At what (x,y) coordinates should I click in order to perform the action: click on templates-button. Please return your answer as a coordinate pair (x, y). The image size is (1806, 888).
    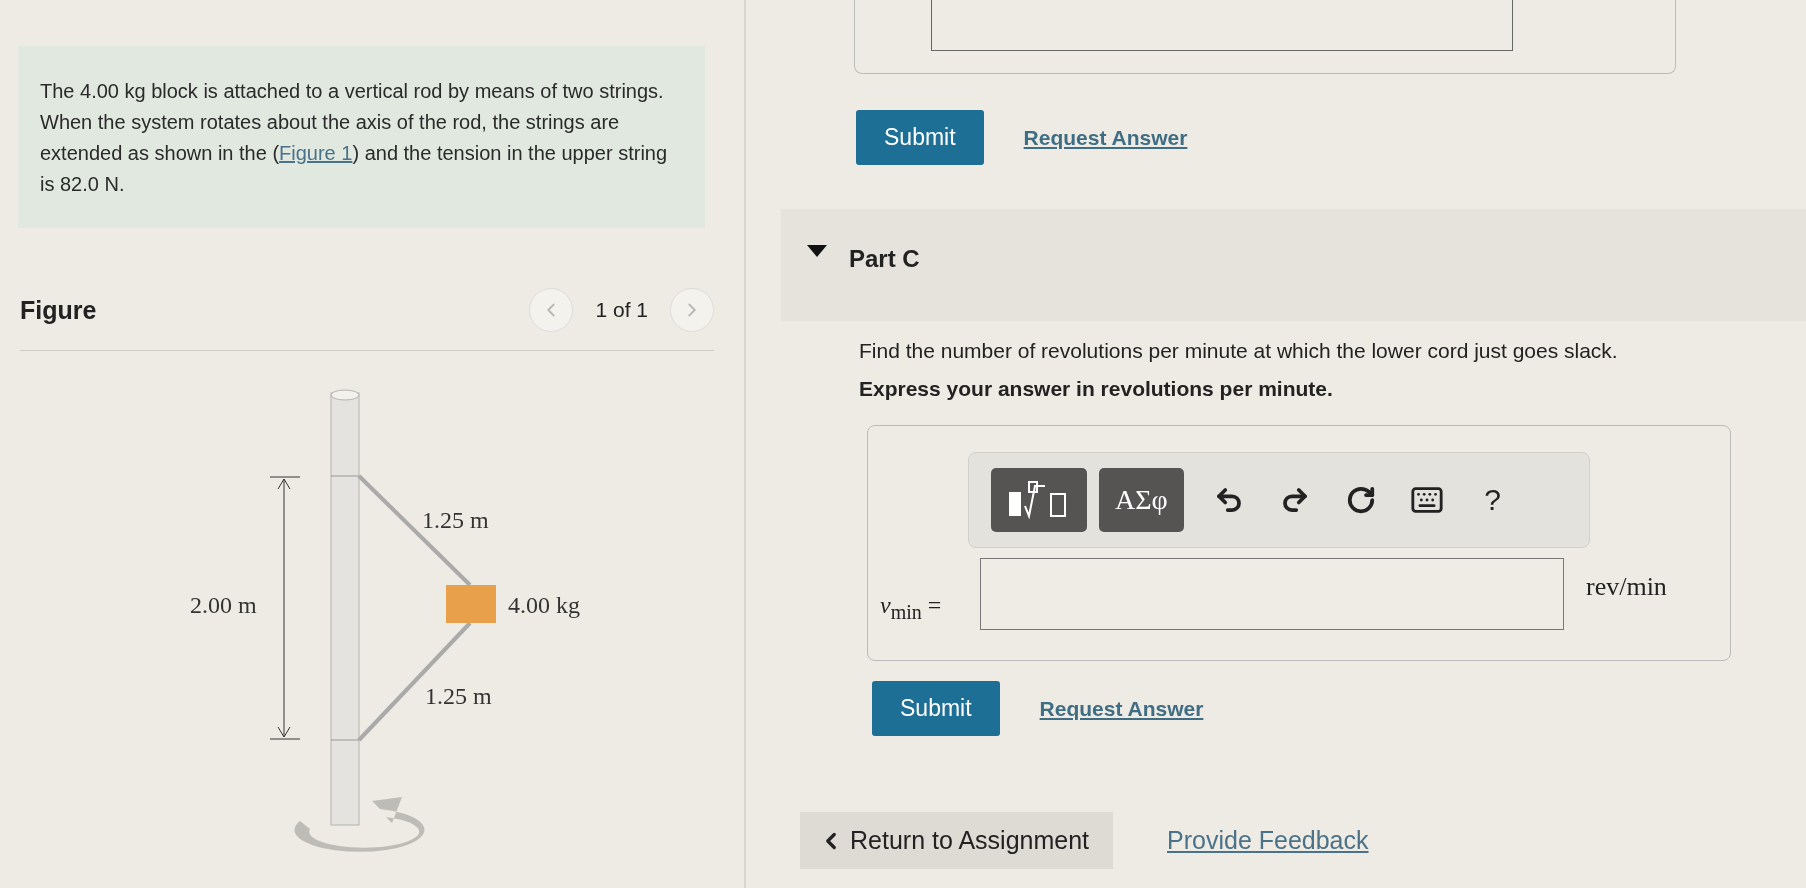
    Looking at the image, I should click on (1039, 500).